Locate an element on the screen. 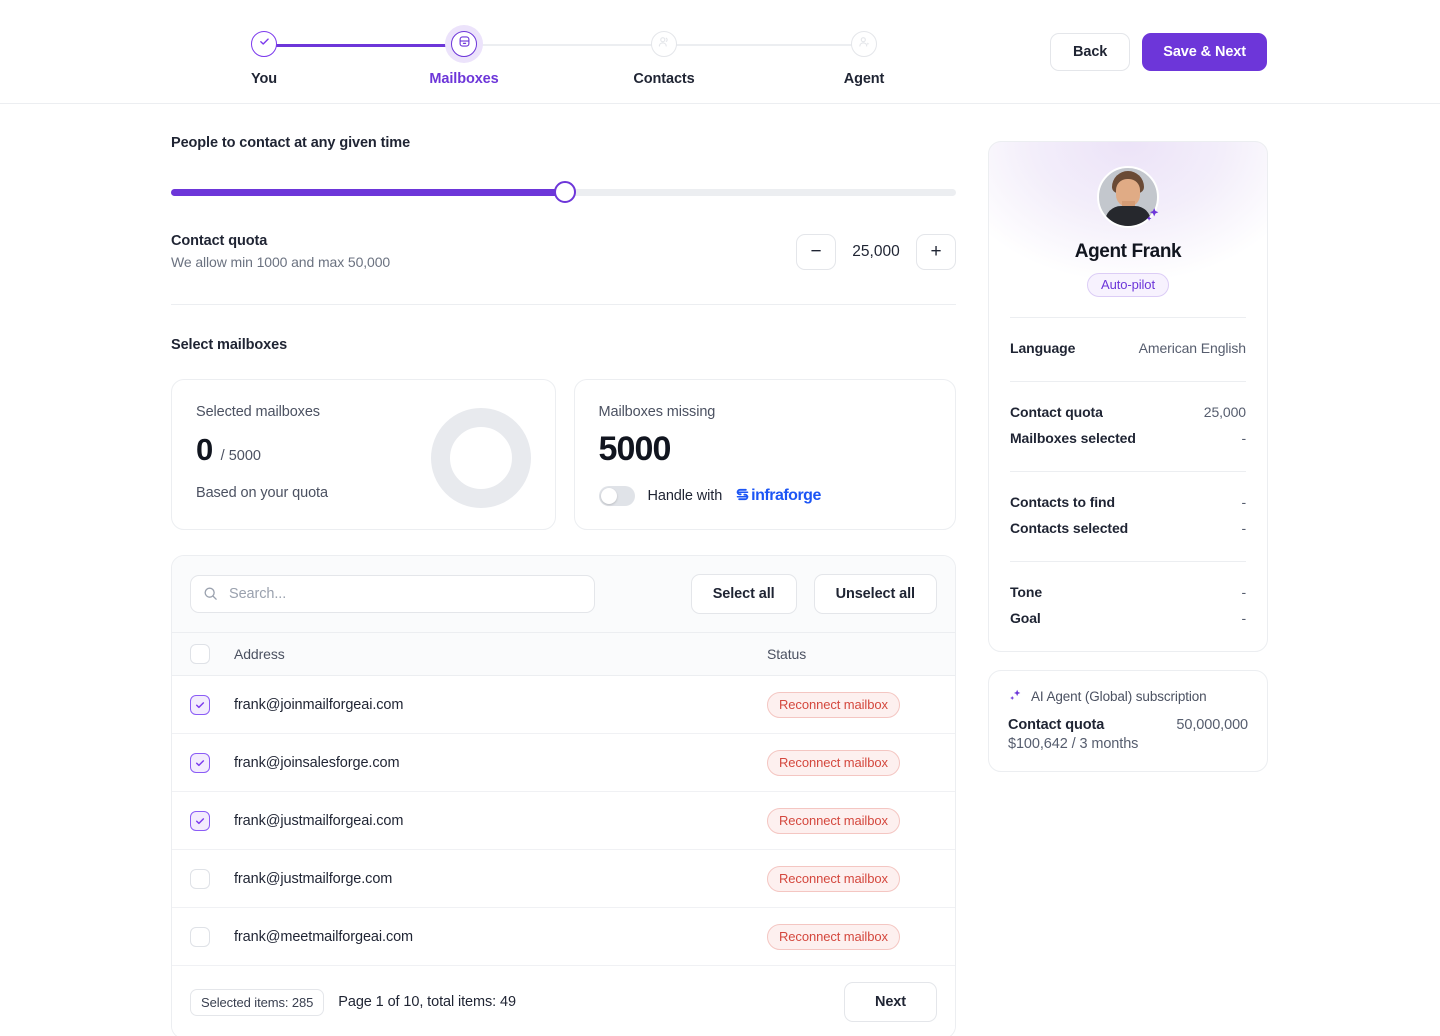 Image resolution: width=1440 pixels, height=1036 pixels. mailbox-icon is located at coordinates (464, 44).